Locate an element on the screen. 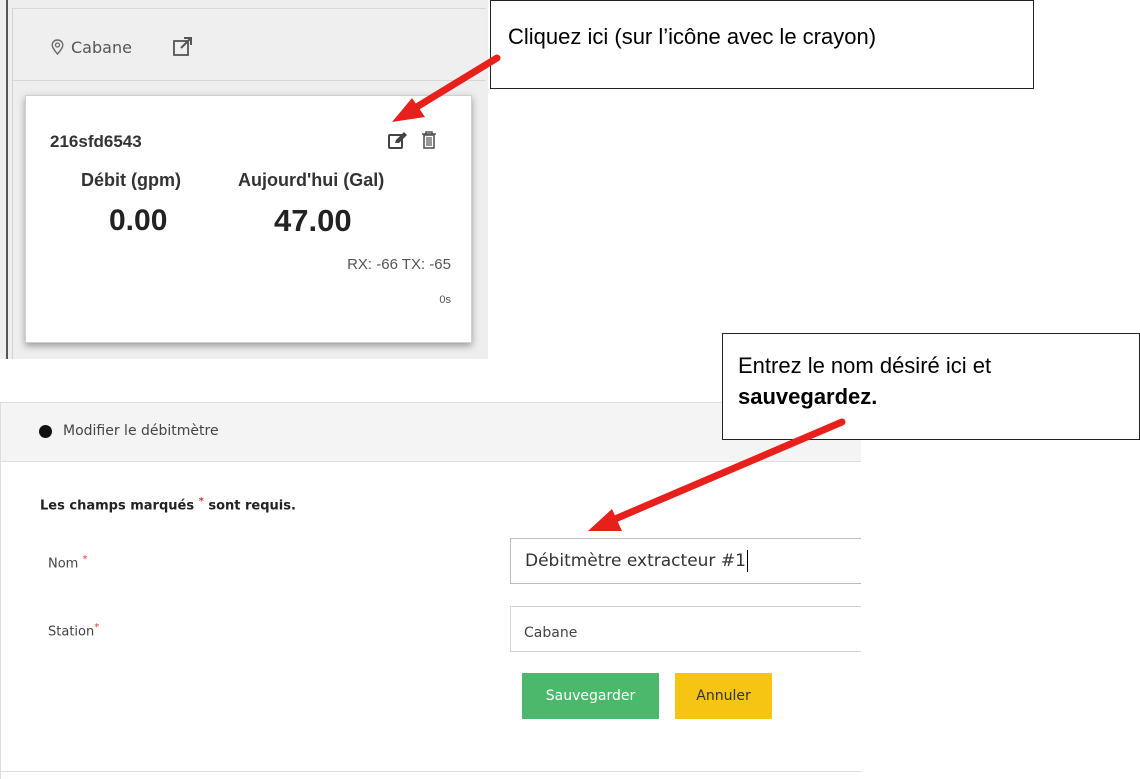  name-label: Nom * is located at coordinates (67, 562).